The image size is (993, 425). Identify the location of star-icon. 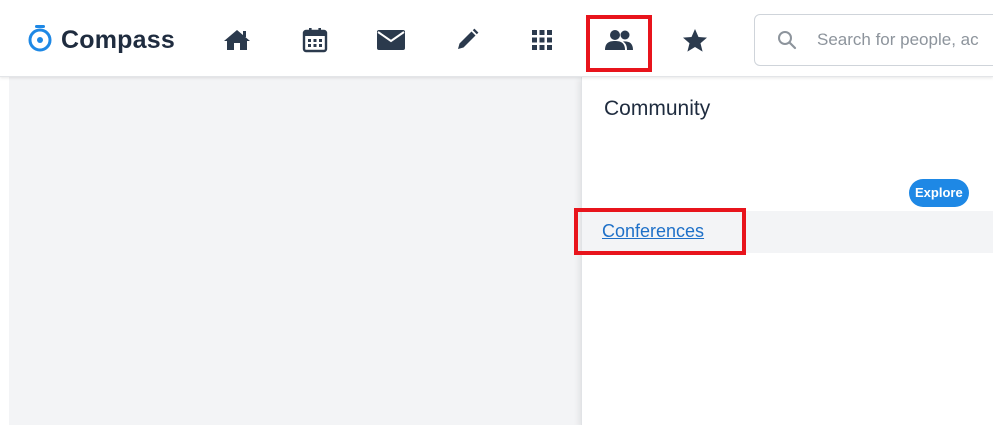
(695, 40).